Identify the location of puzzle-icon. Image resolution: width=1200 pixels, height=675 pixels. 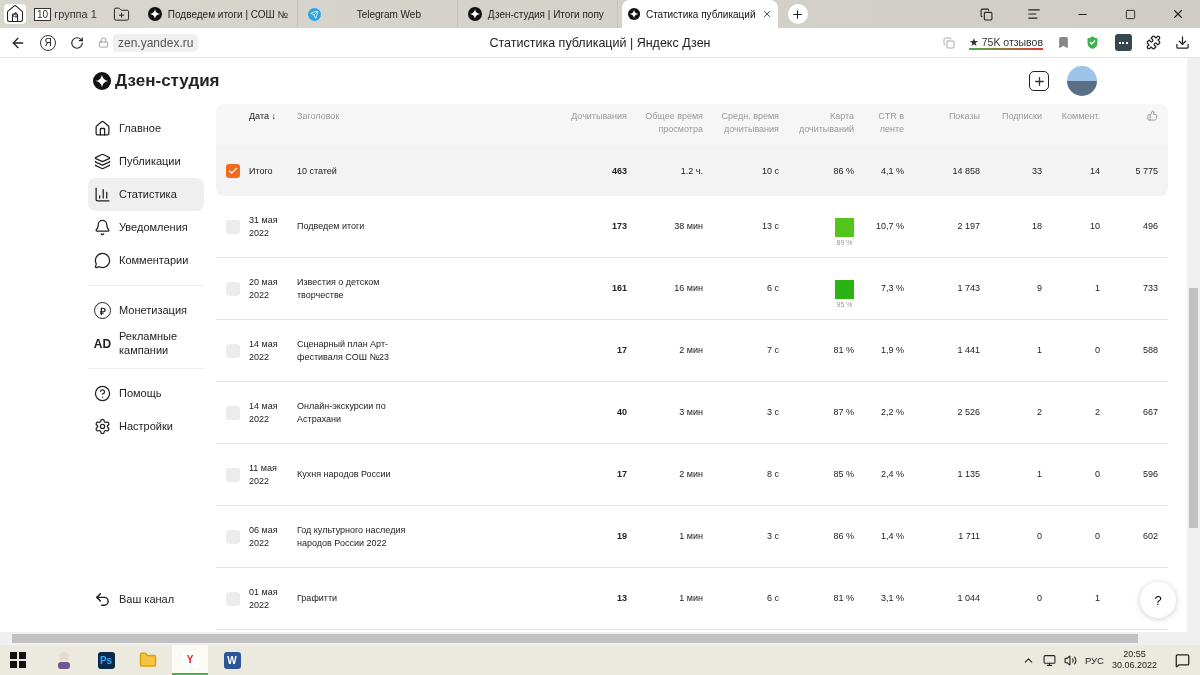
(1153, 42).